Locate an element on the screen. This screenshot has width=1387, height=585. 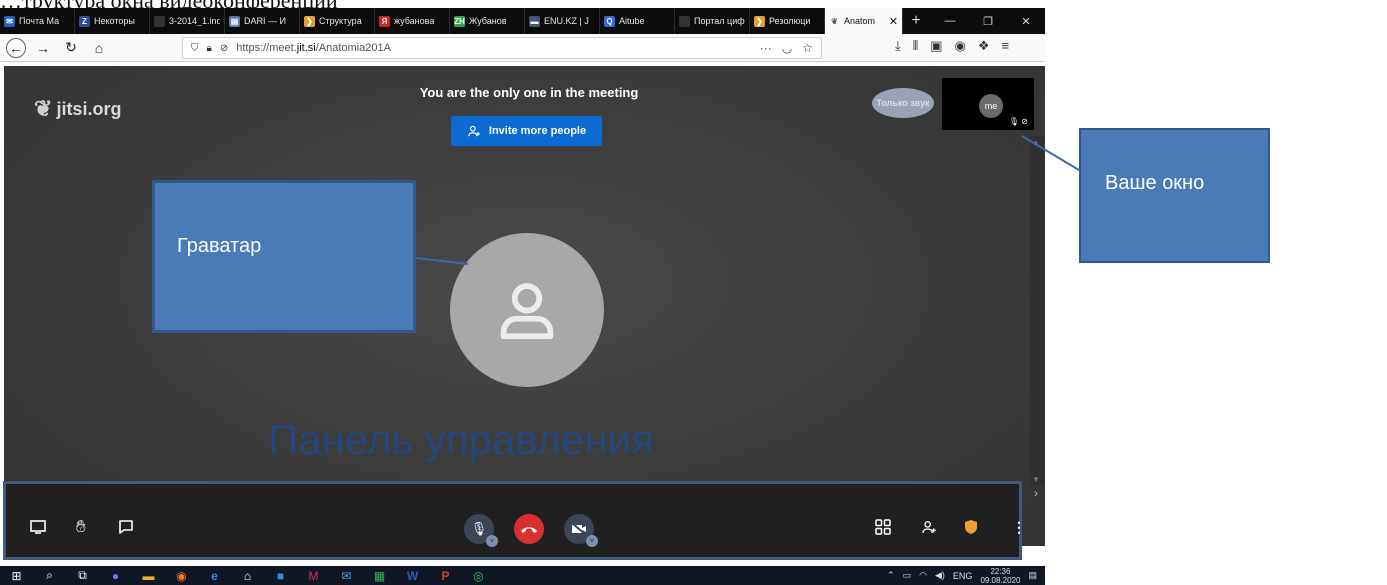
mute-mic-button: 🎙︎ ˅ is located at coordinates (481, 530).